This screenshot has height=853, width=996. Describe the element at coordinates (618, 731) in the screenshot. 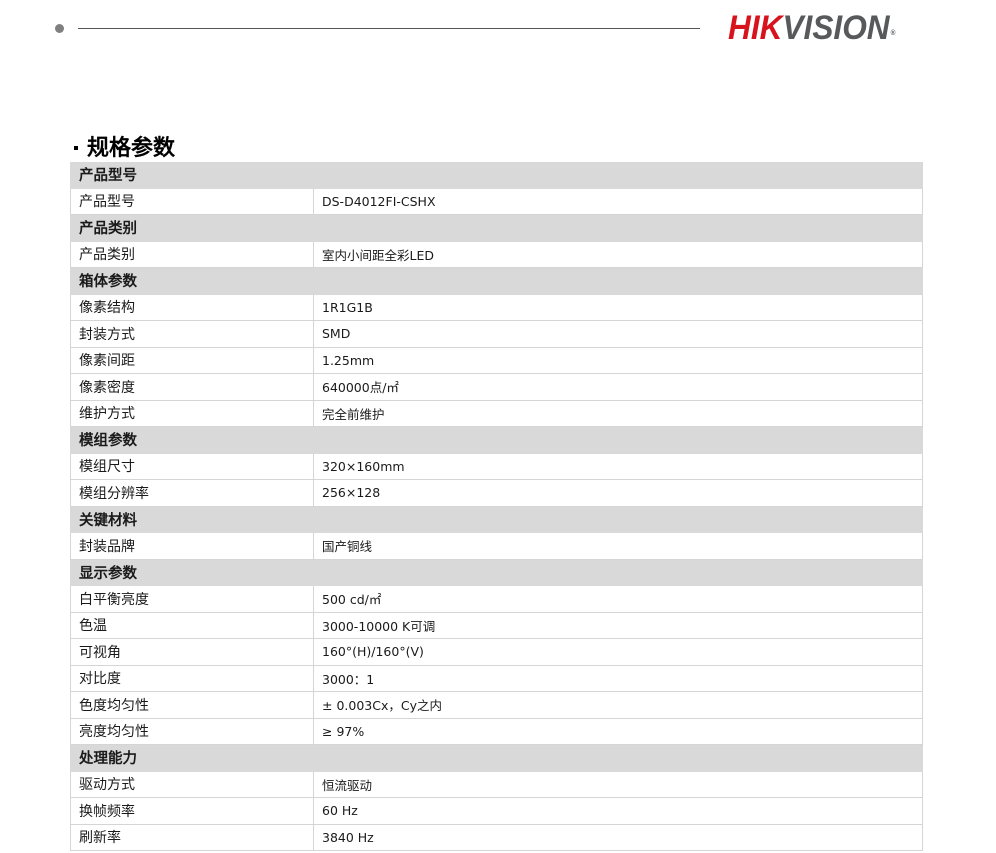

I see `spec-value: ≥ 97%` at that location.